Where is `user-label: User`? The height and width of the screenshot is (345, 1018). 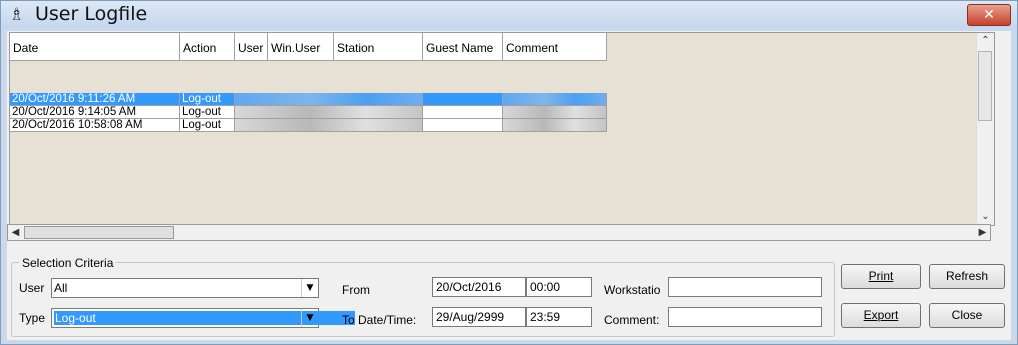
user-label: User is located at coordinates (32, 288).